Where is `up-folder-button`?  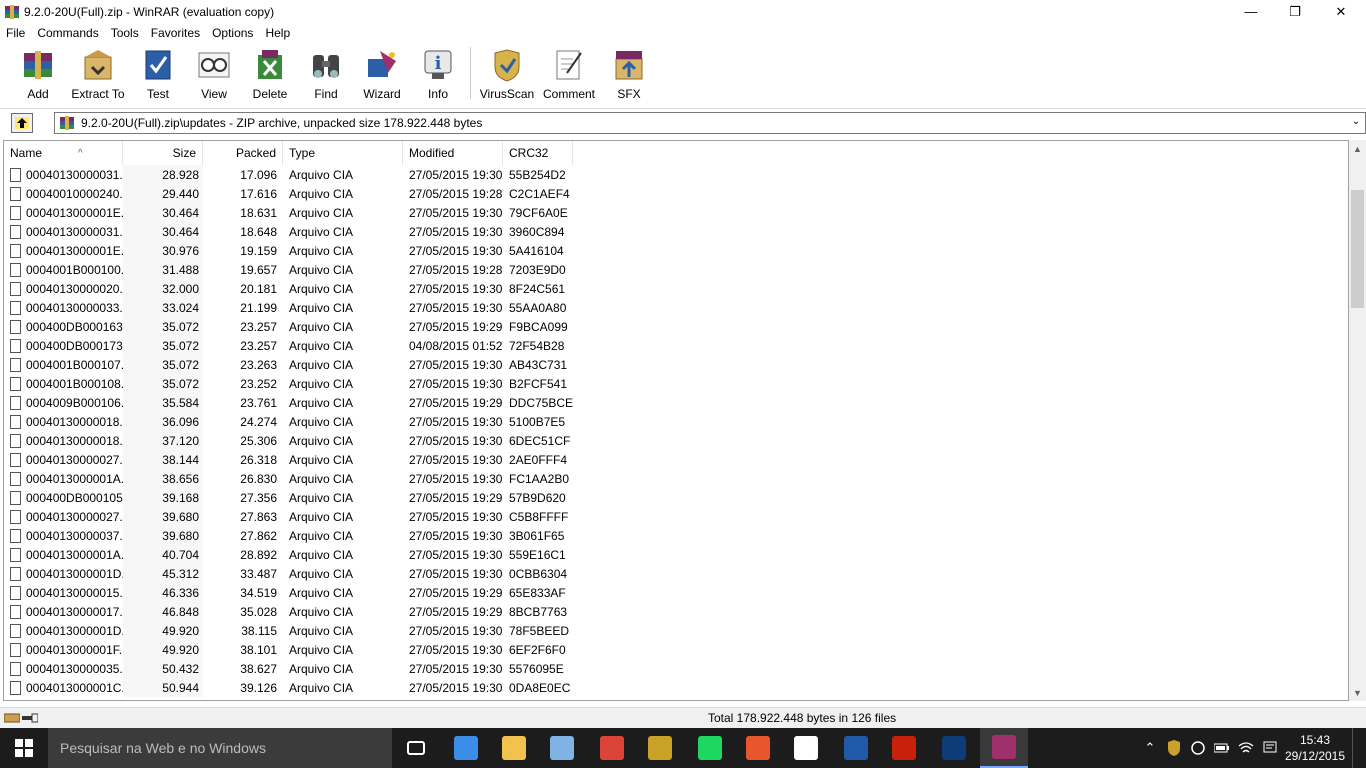 up-folder-button is located at coordinates (22, 122).